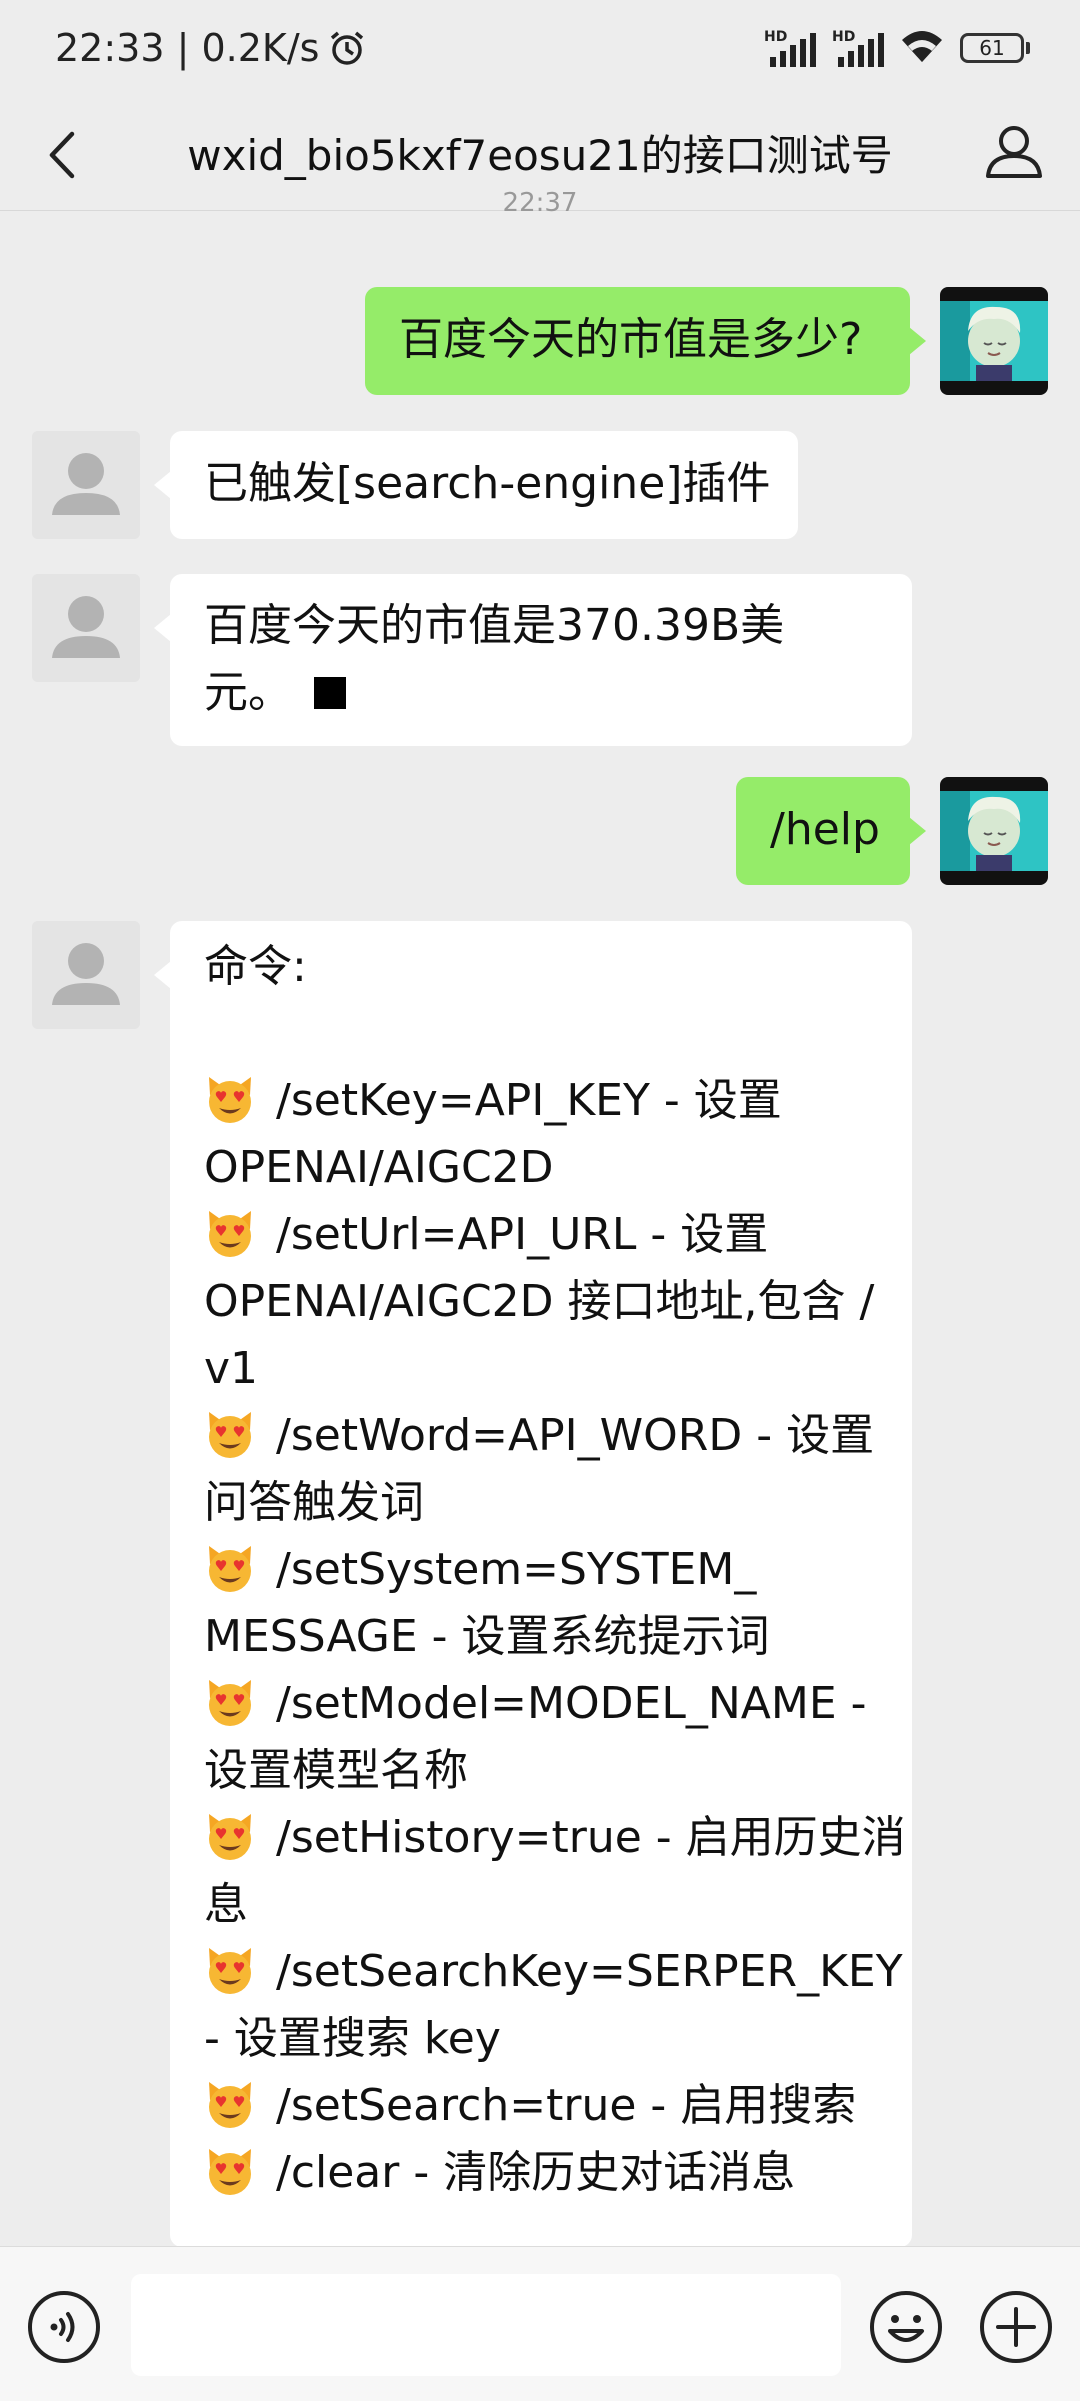 Image resolution: width=1080 pixels, height=2401 pixels. I want to click on message-text: /help, so click(825, 829).